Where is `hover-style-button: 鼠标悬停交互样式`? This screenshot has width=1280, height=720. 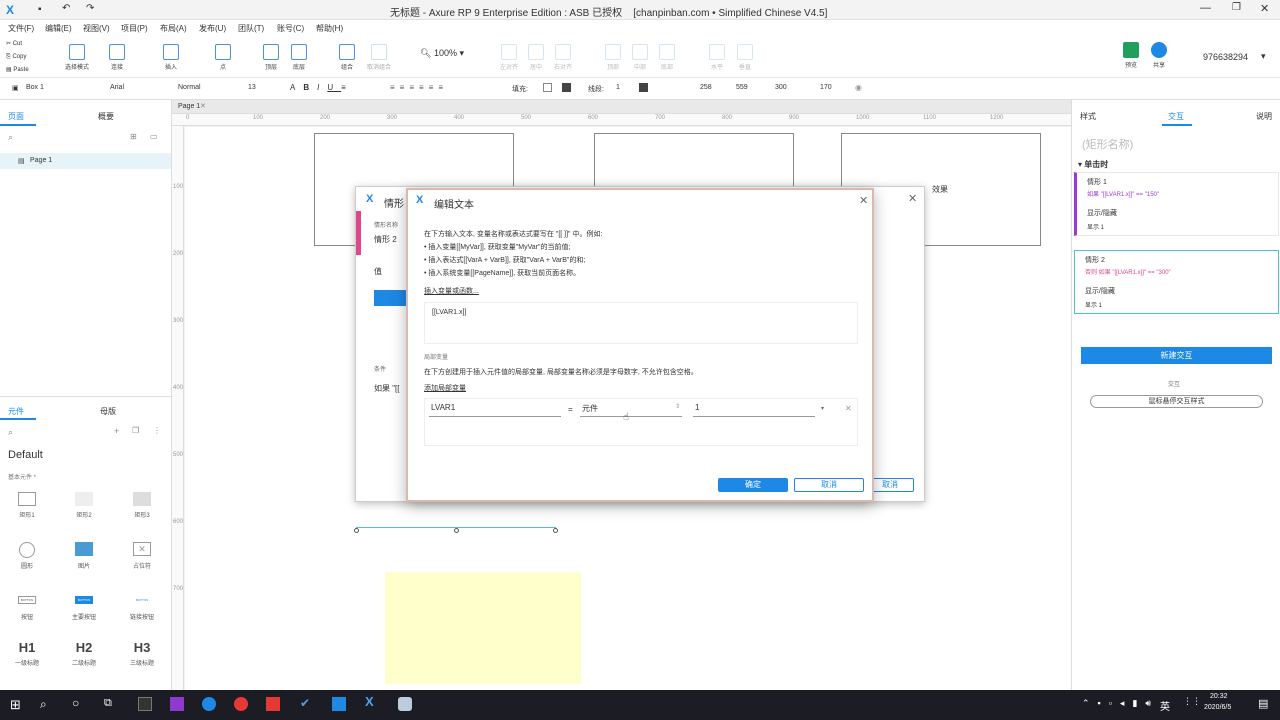 hover-style-button: 鼠标悬停交互样式 is located at coordinates (1176, 401).